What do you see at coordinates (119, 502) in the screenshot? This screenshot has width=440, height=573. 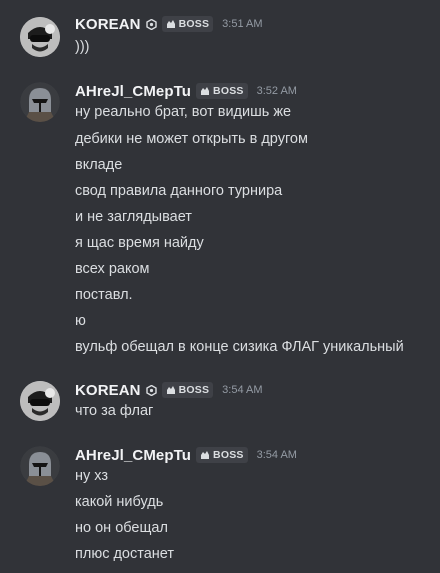 I see `message-line: какой нибудь` at bounding box center [119, 502].